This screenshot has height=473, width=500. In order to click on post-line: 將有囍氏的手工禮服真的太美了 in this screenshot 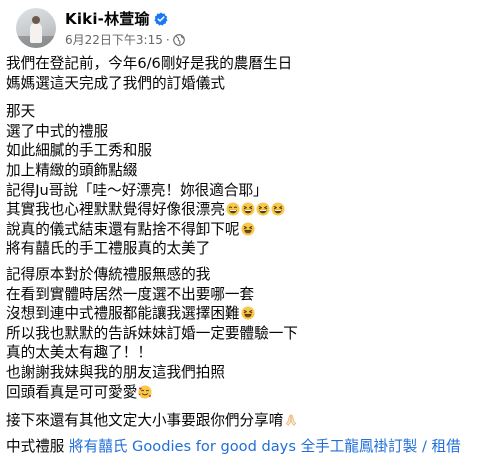, I will do `click(108, 249)`.